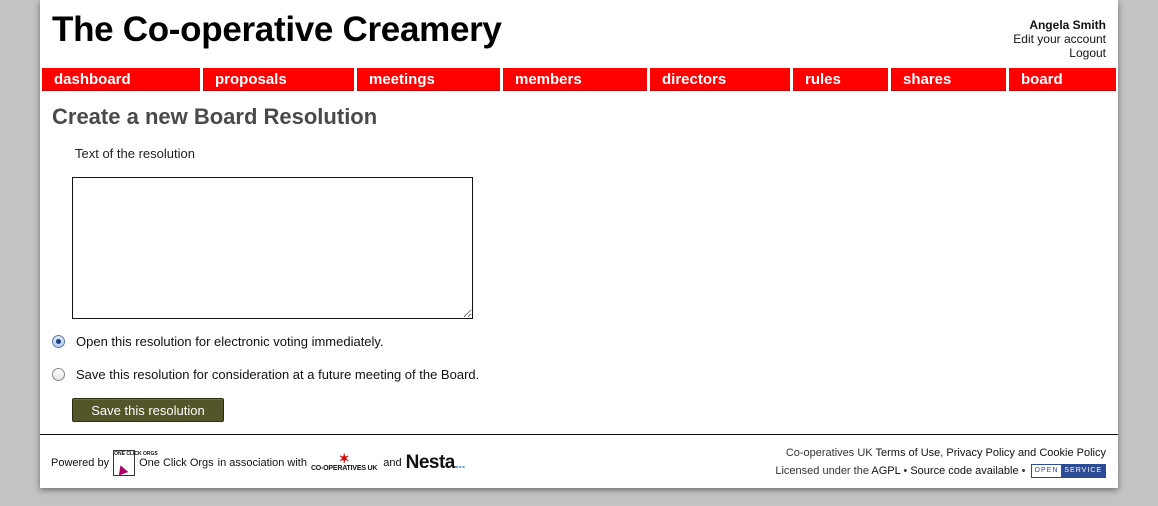 This screenshot has height=506, width=1158. I want to click on nav-meetings: meetings, so click(428, 79).